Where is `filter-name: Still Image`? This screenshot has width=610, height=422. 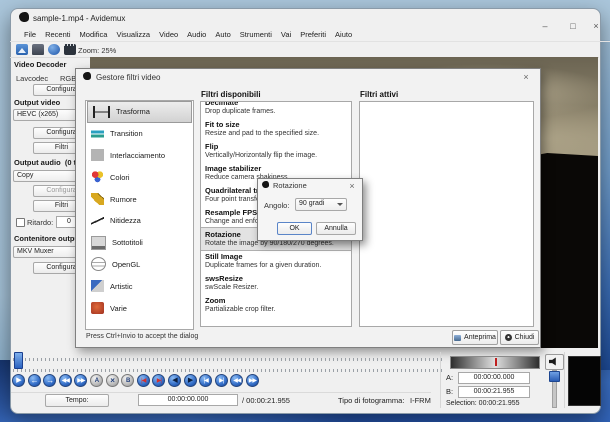 filter-name: Still Image is located at coordinates (224, 256).